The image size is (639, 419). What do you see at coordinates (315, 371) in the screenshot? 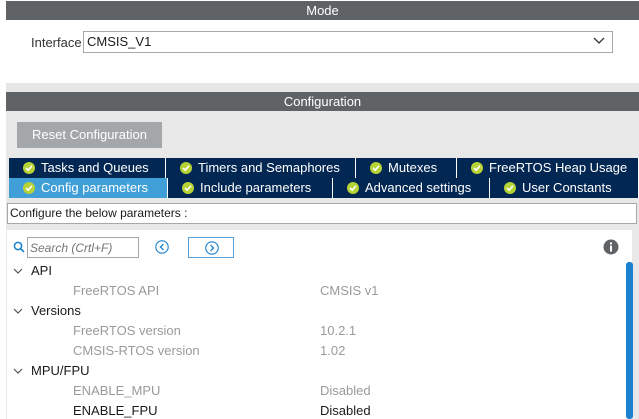
I see `tree-group-mpu-fpu: MPU/FPU` at bounding box center [315, 371].